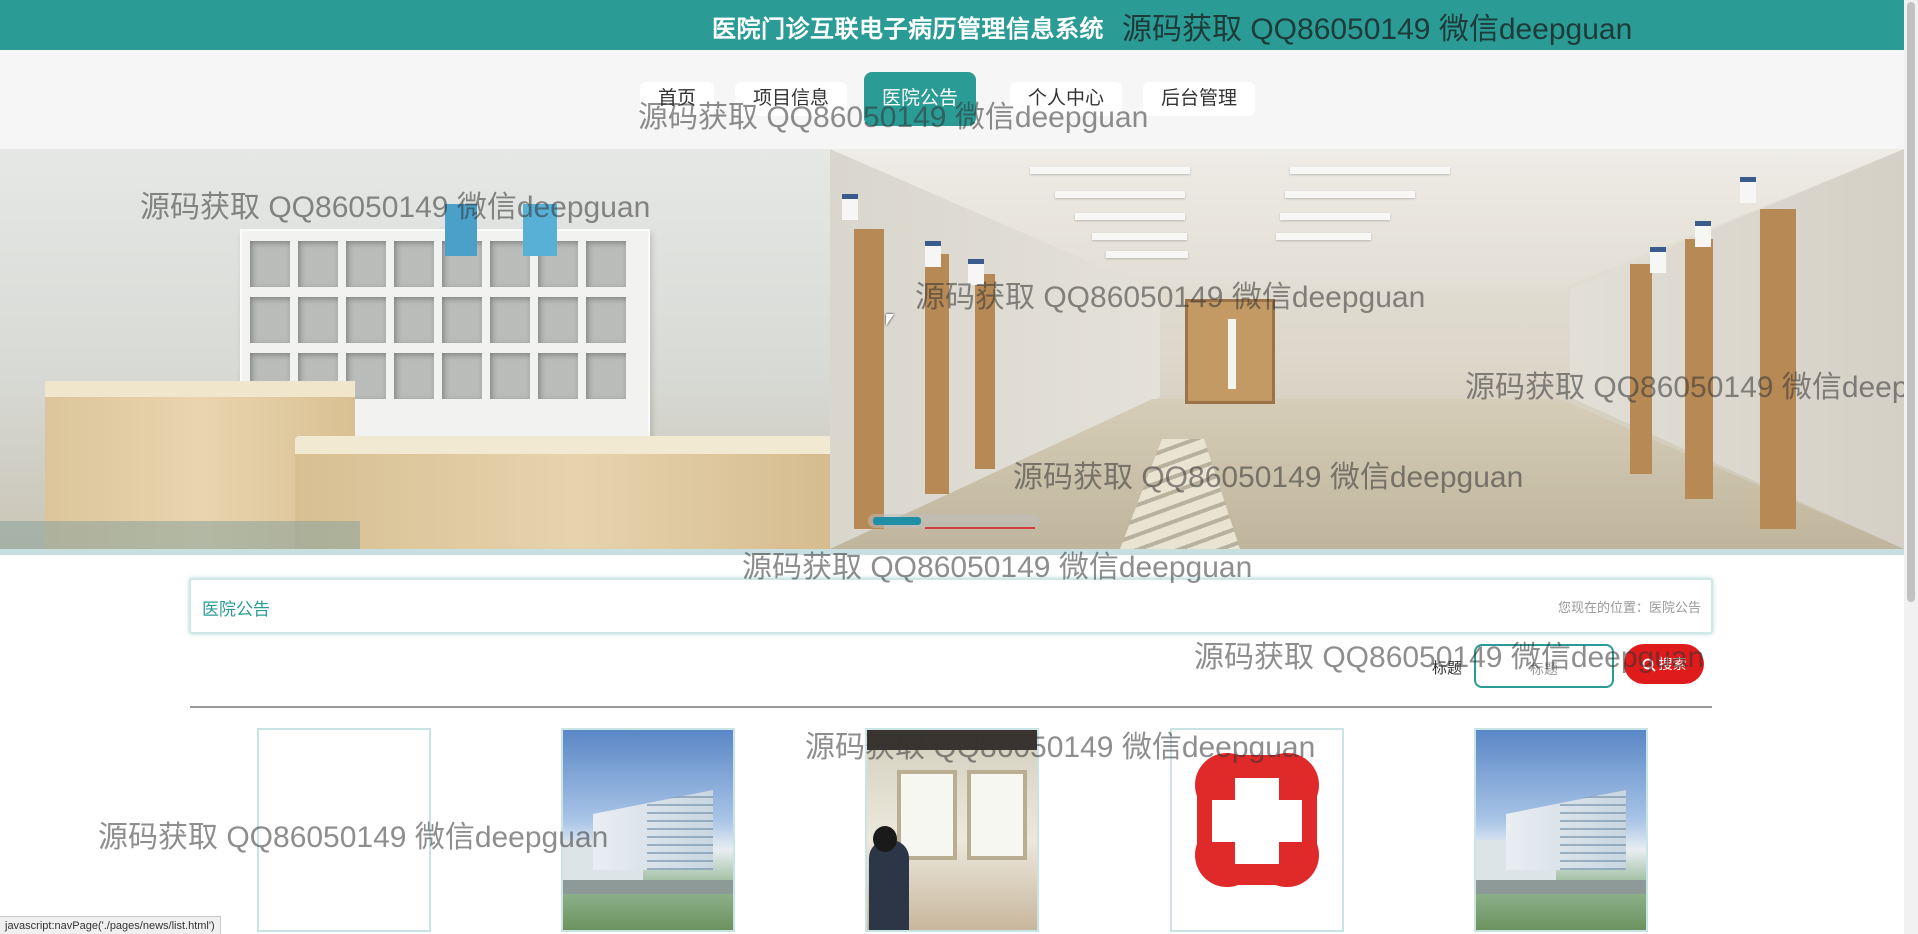  What do you see at coordinates (1675, 607) in the screenshot?
I see `breadcrumb-current: 医院公告` at bounding box center [1675, 607].